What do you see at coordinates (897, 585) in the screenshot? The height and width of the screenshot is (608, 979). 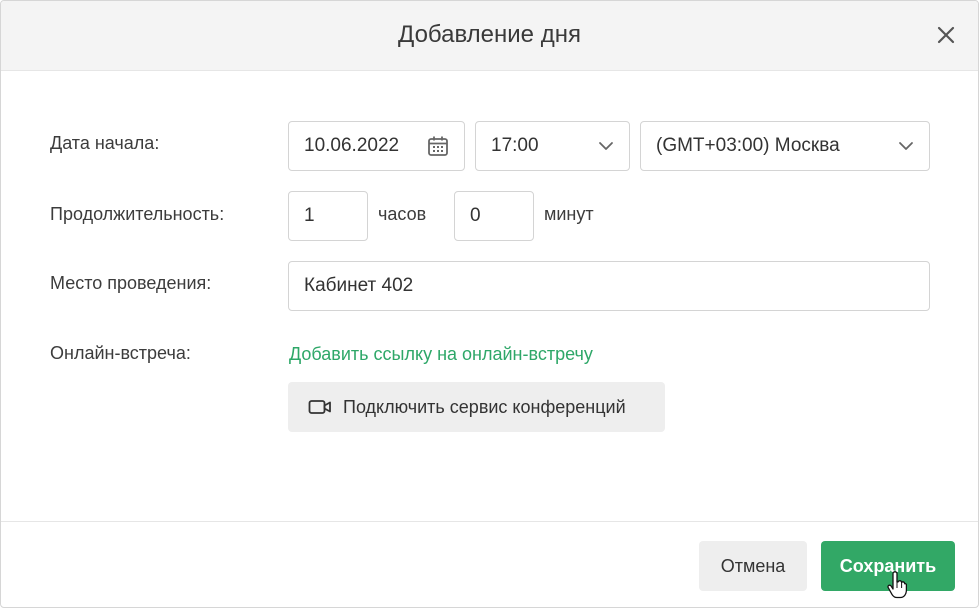 I see `hand-pointer-icon` at bounding box center [897, 585].